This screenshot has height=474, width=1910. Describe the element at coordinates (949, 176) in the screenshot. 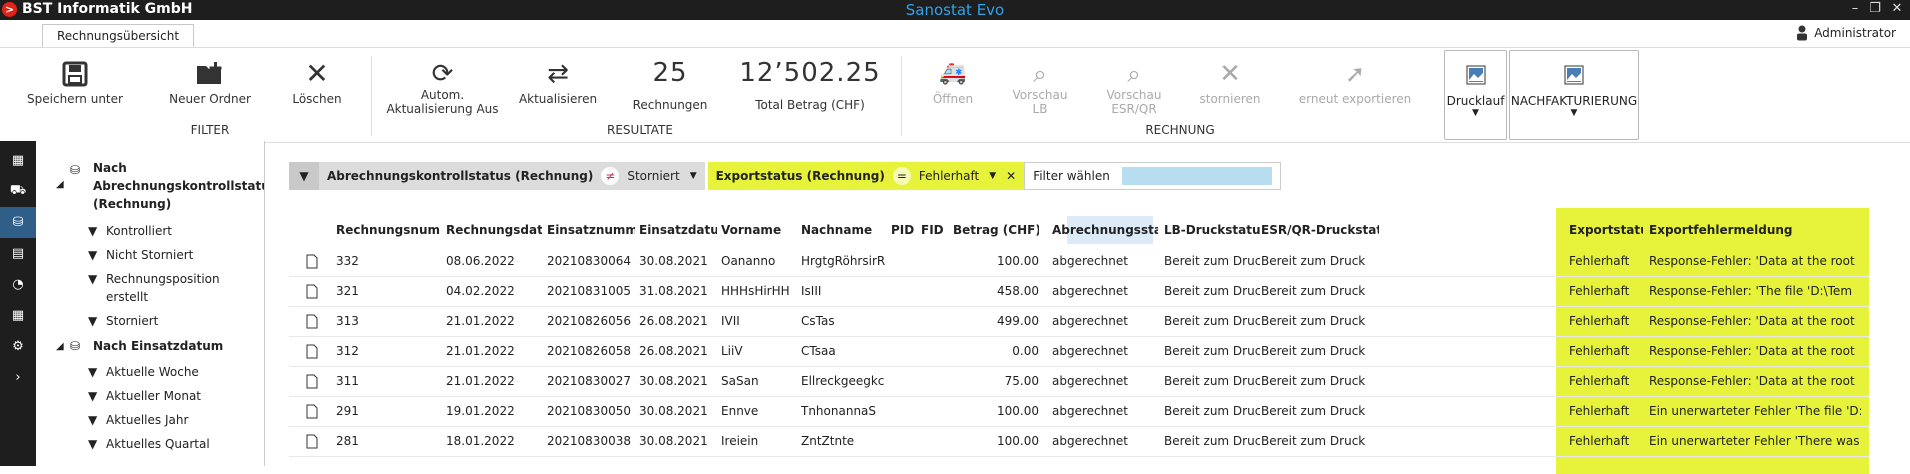

I see `filter-2-value: Fehlerhaft` at that location.